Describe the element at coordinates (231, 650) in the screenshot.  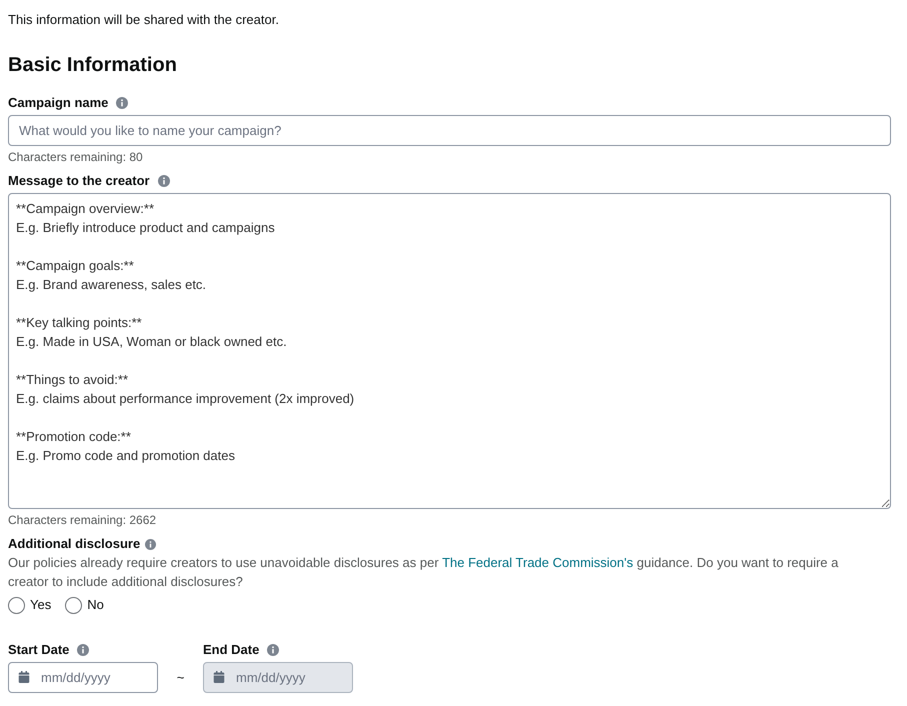
I see `field-label: End Date` at that location.